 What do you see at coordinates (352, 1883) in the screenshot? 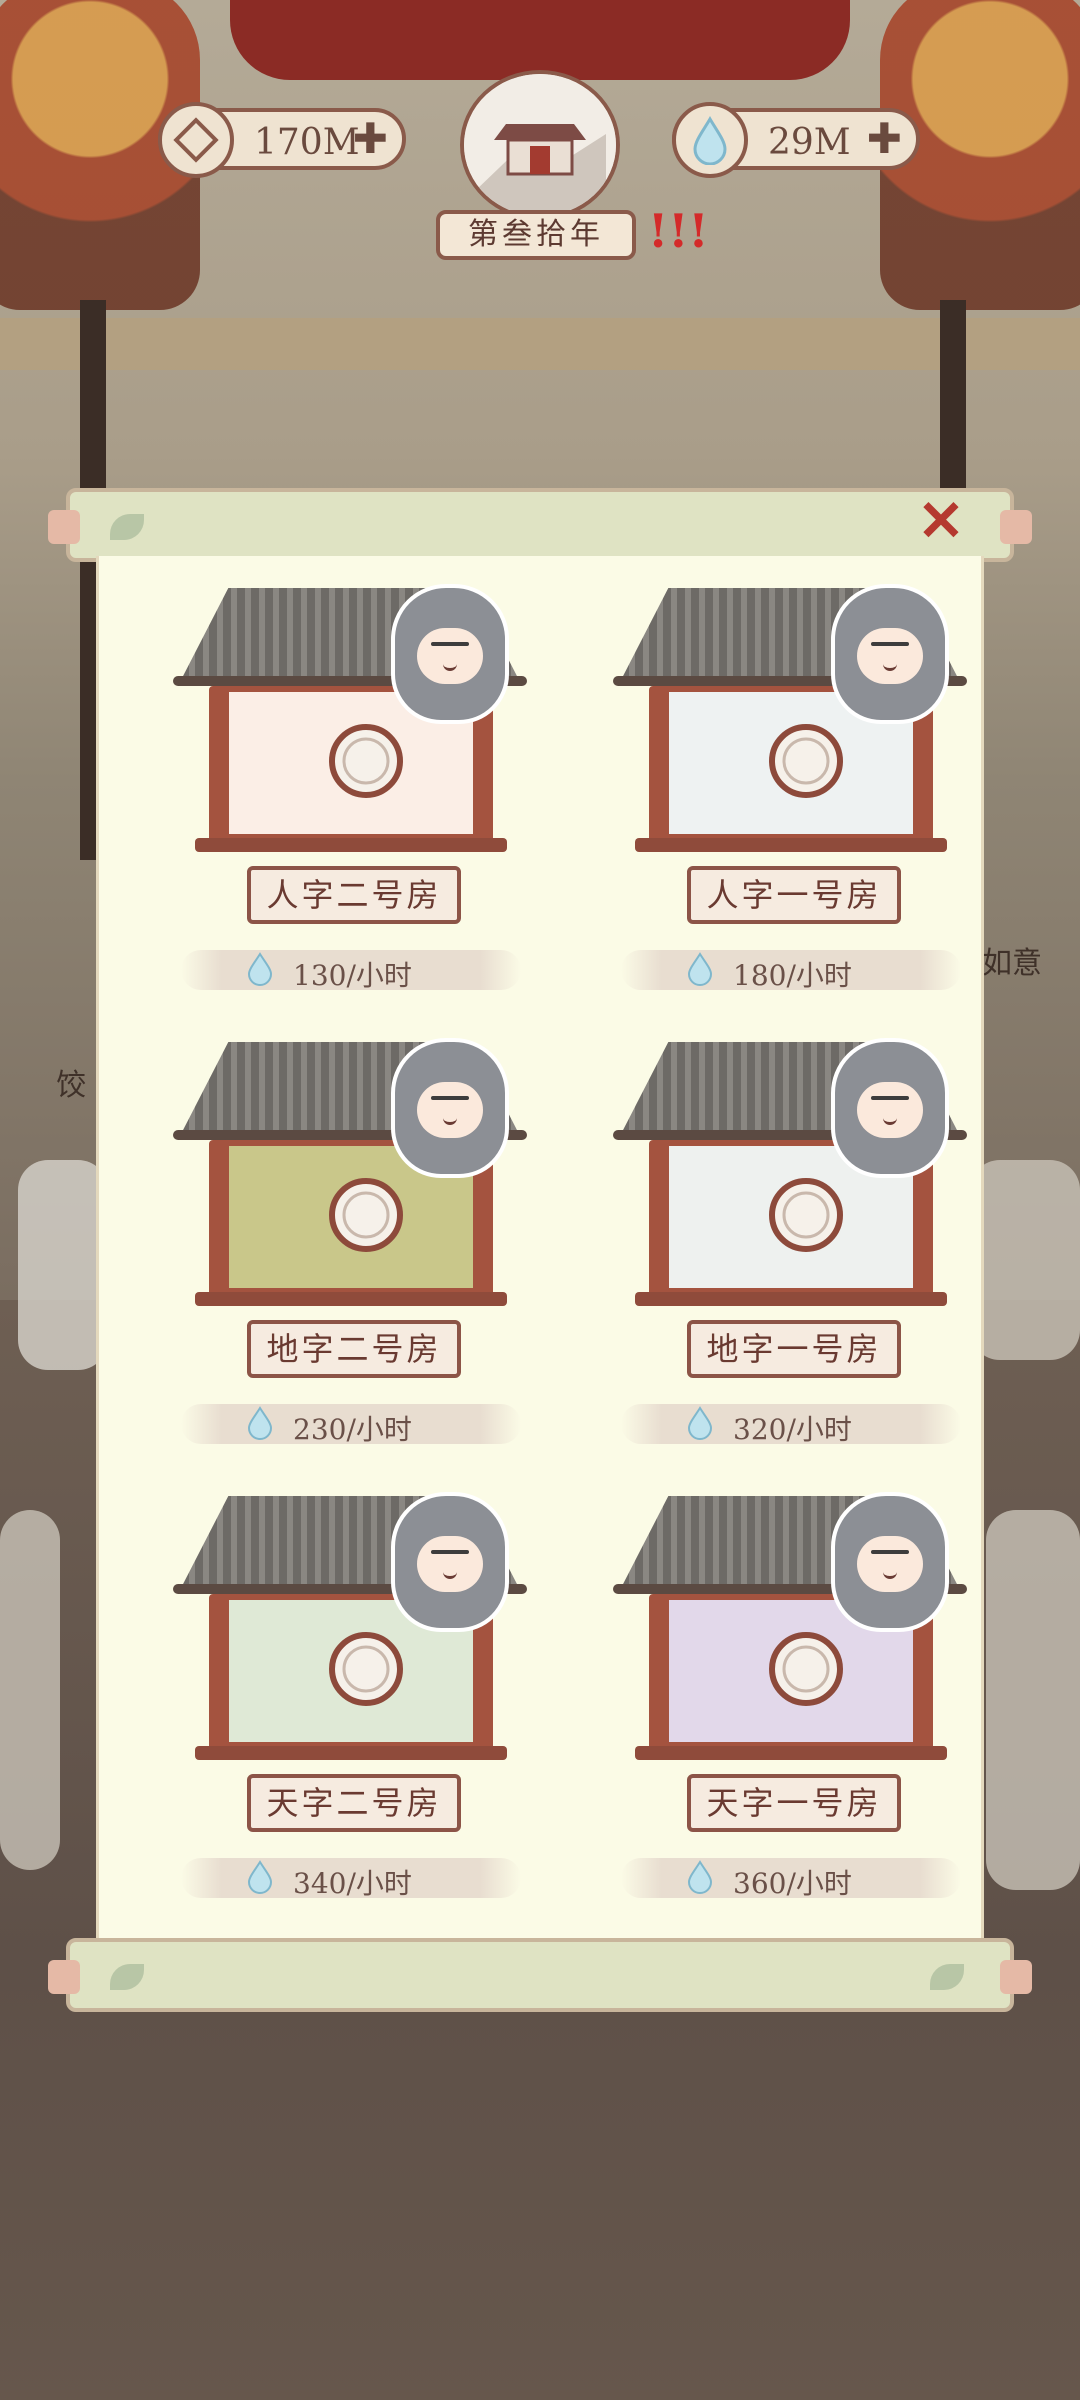
I see `rate-value: 340/小时` at bounding box center [352, 1883].